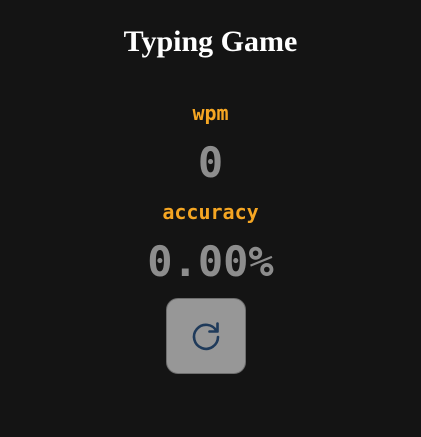  What do you see at coordinates (210, 212) in the screenshot?
I see `accuracy-label: accuracy` at bounding box center [210, 212].